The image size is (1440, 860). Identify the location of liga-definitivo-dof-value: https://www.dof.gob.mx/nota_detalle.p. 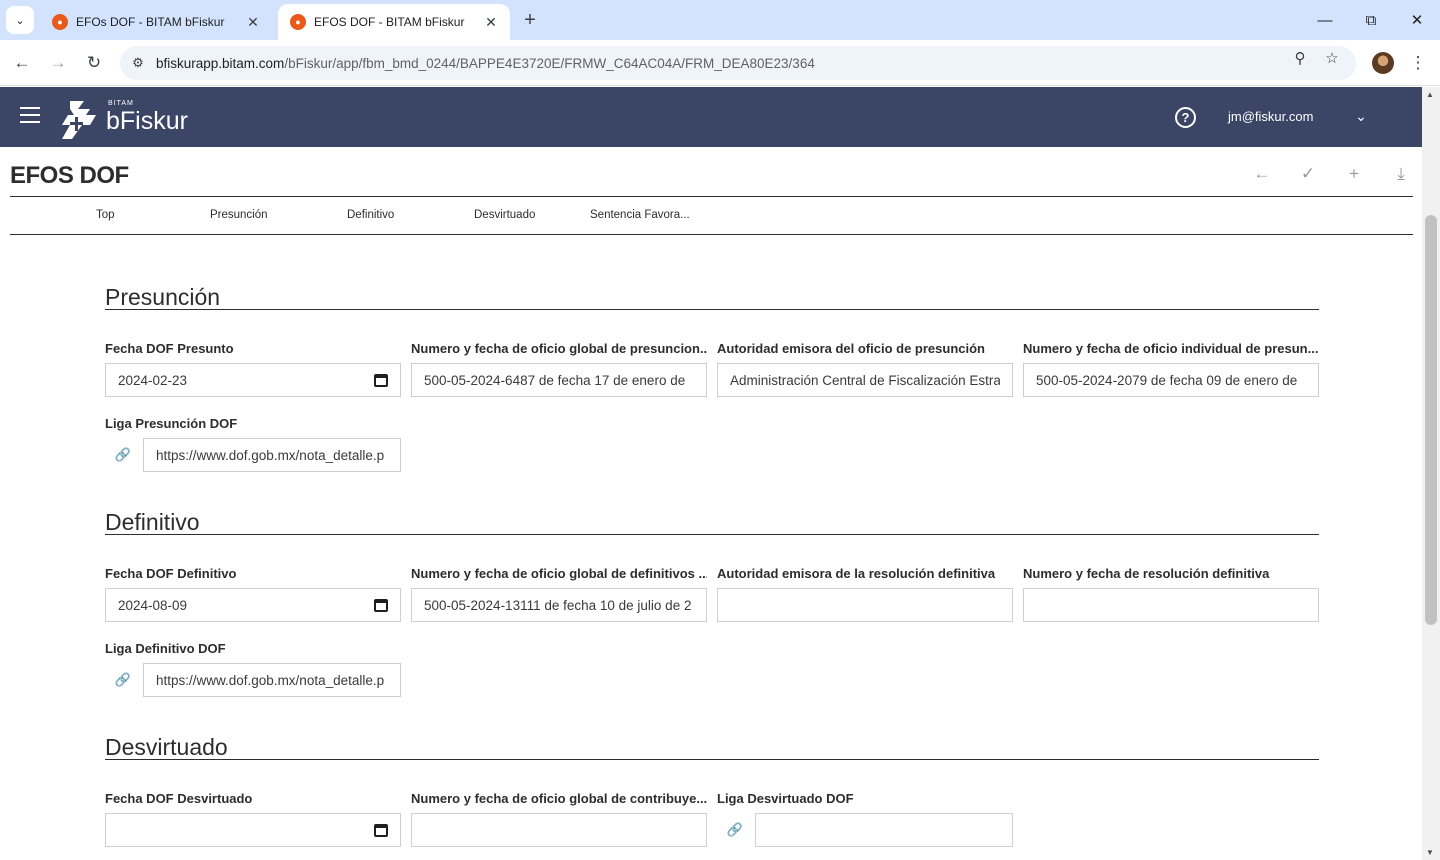
(270, 680).